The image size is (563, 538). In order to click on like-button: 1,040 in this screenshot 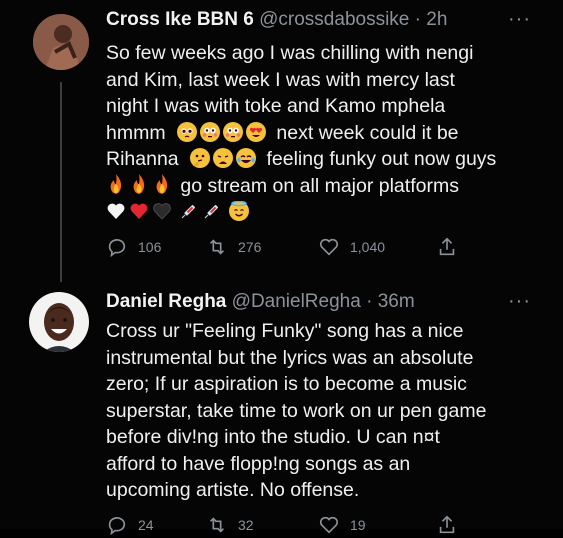, I will do `click(351, 247)`.